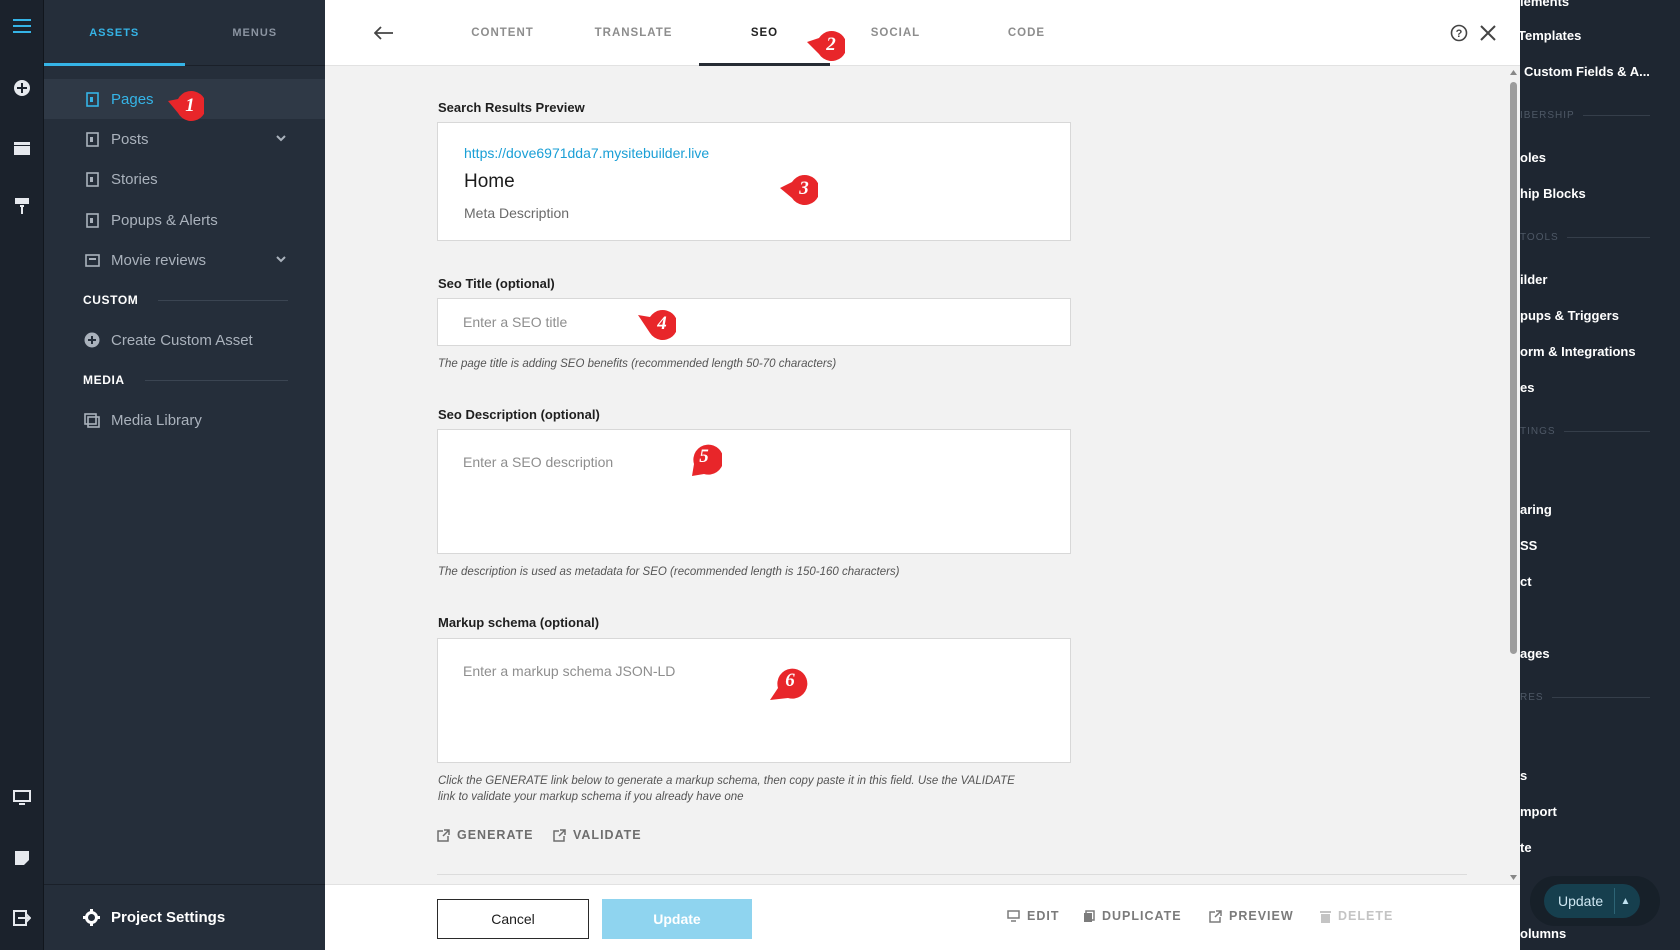  I want to click on sticky-note-icon, so click(22, 858).